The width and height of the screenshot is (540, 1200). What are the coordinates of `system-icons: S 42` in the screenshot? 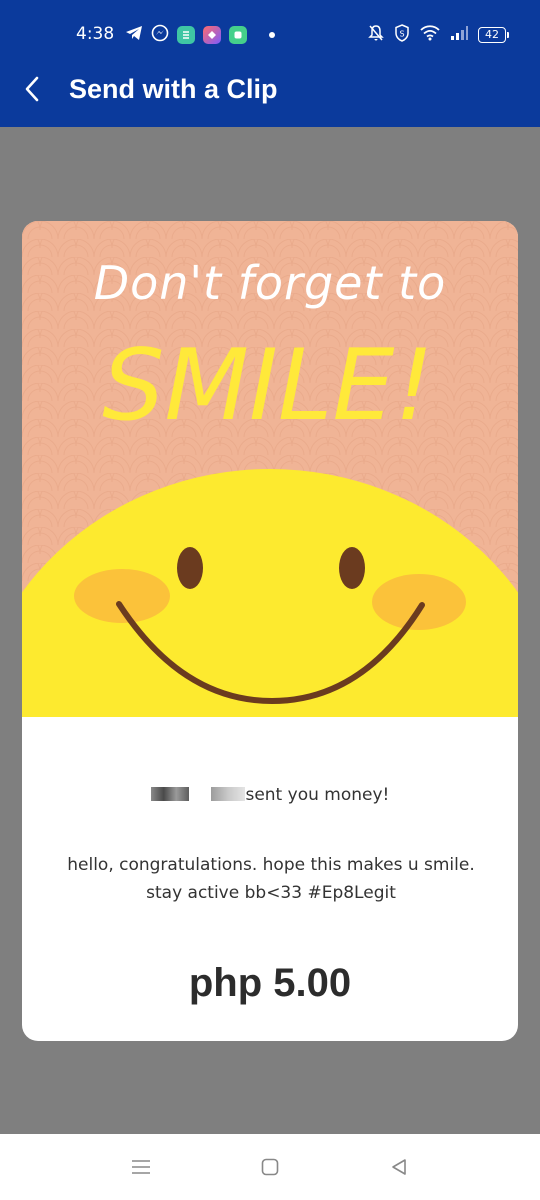 It's located at (438, 35).